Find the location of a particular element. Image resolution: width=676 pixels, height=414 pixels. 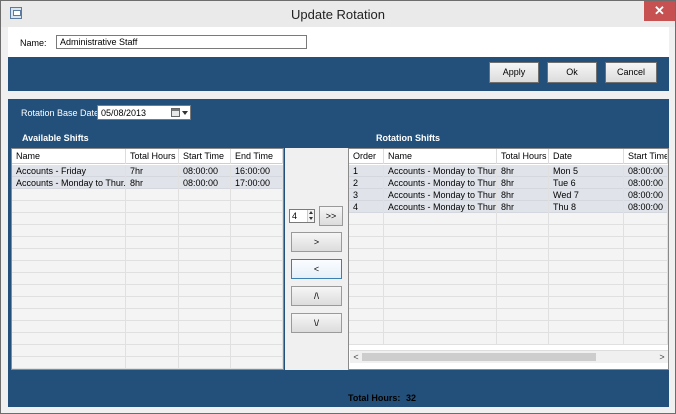

move-up-button: /\ is located at coordinates (316, 296).